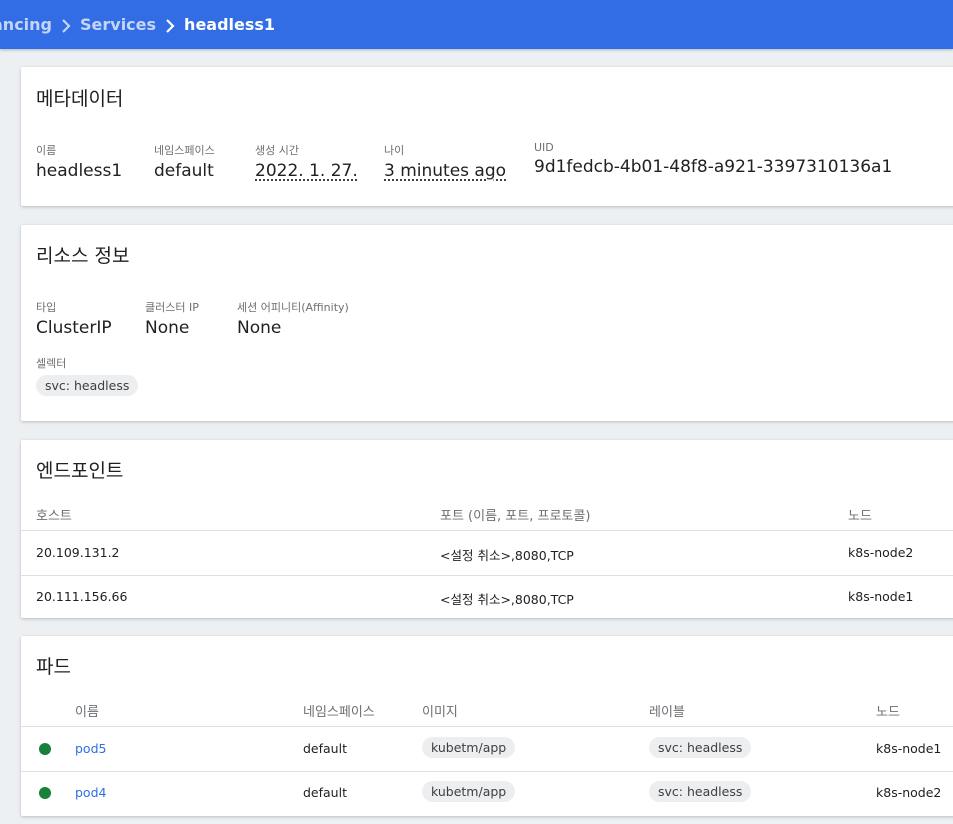 This screenshot has height=824, width=953. Describe the element at coordinates (184, 150) in the screenshot. I see `namespace-label: 네임스페이스` at that location.